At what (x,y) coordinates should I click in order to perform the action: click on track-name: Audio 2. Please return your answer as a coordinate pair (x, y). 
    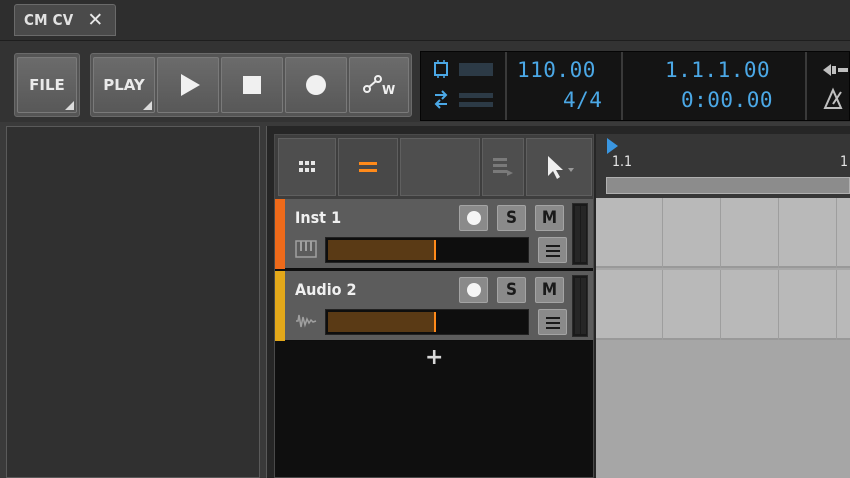
    Looking at the image, I should click on (326, 289).